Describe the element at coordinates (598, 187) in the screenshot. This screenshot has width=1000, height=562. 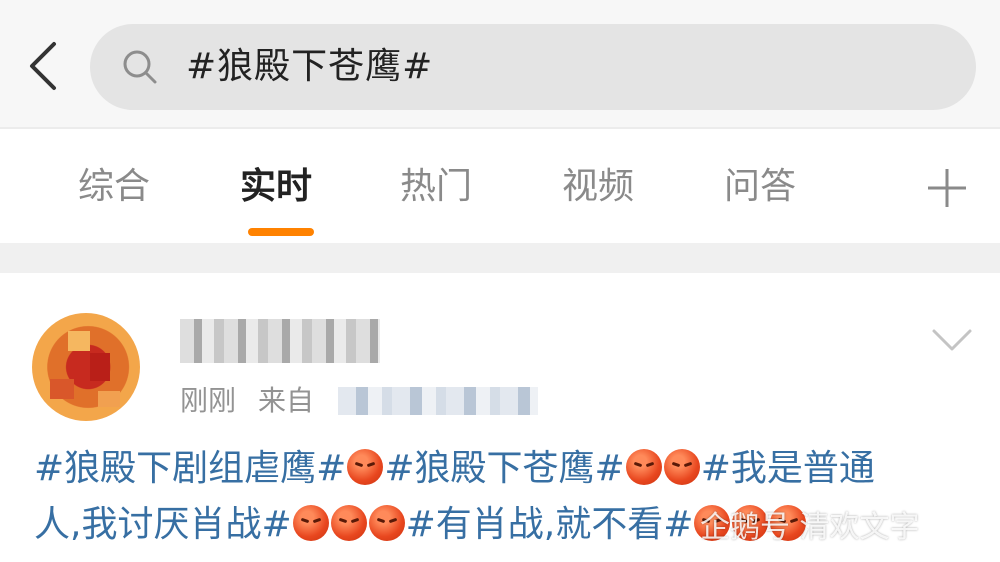
I see `tab-video: 视频` at that location.